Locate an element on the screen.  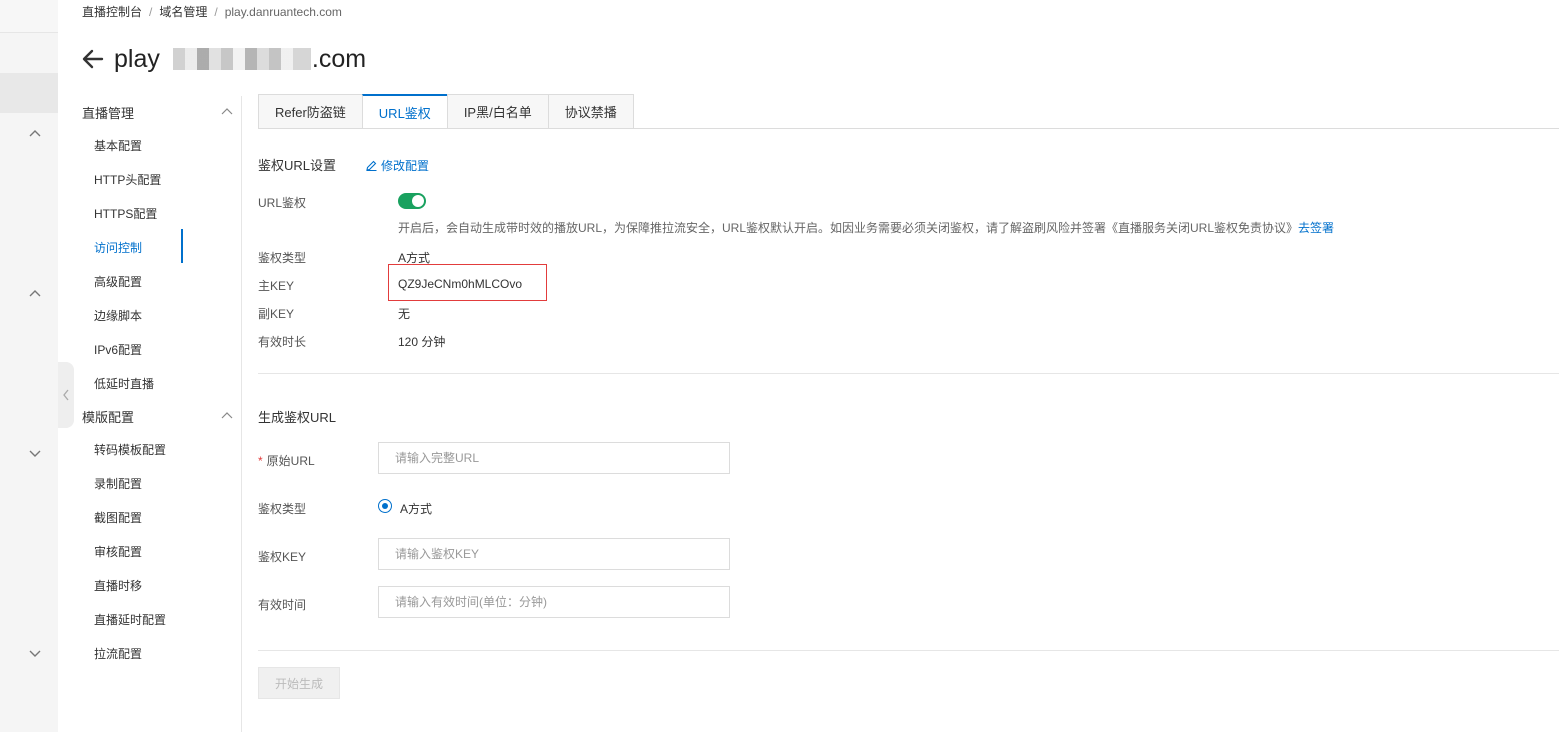
origin-url-input is located at coordinates (554, 458).